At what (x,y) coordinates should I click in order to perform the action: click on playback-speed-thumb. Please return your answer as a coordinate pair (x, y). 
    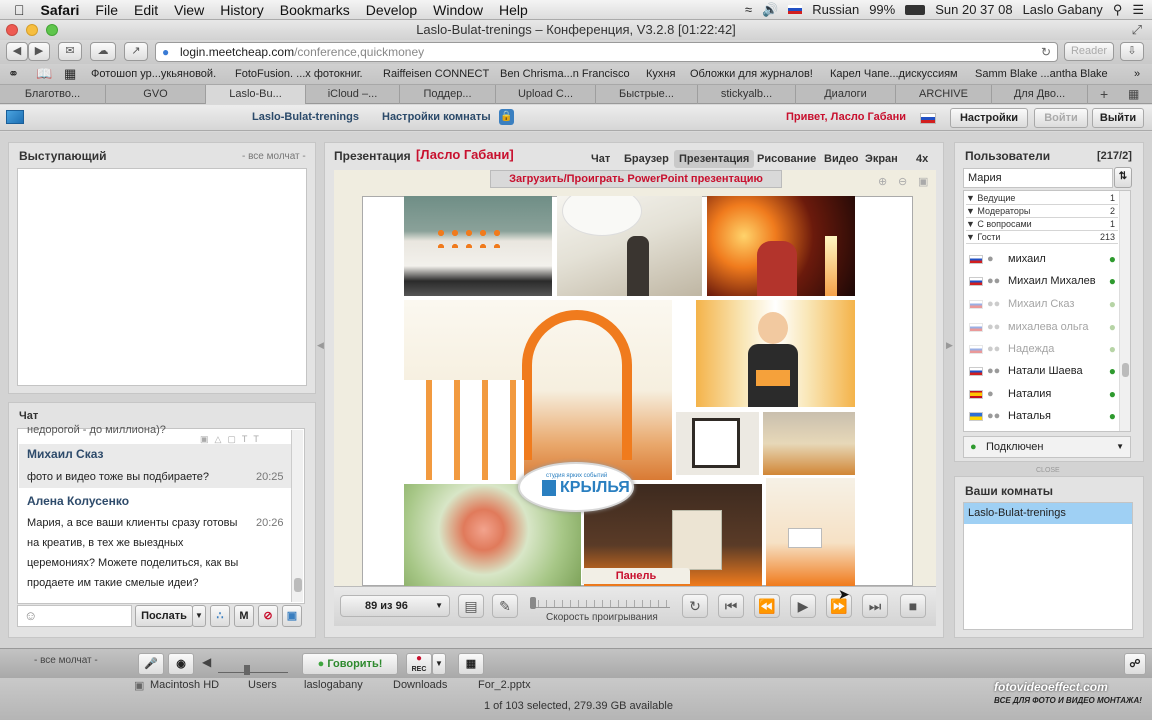
    Looking at the image, I should click on (533, 603).